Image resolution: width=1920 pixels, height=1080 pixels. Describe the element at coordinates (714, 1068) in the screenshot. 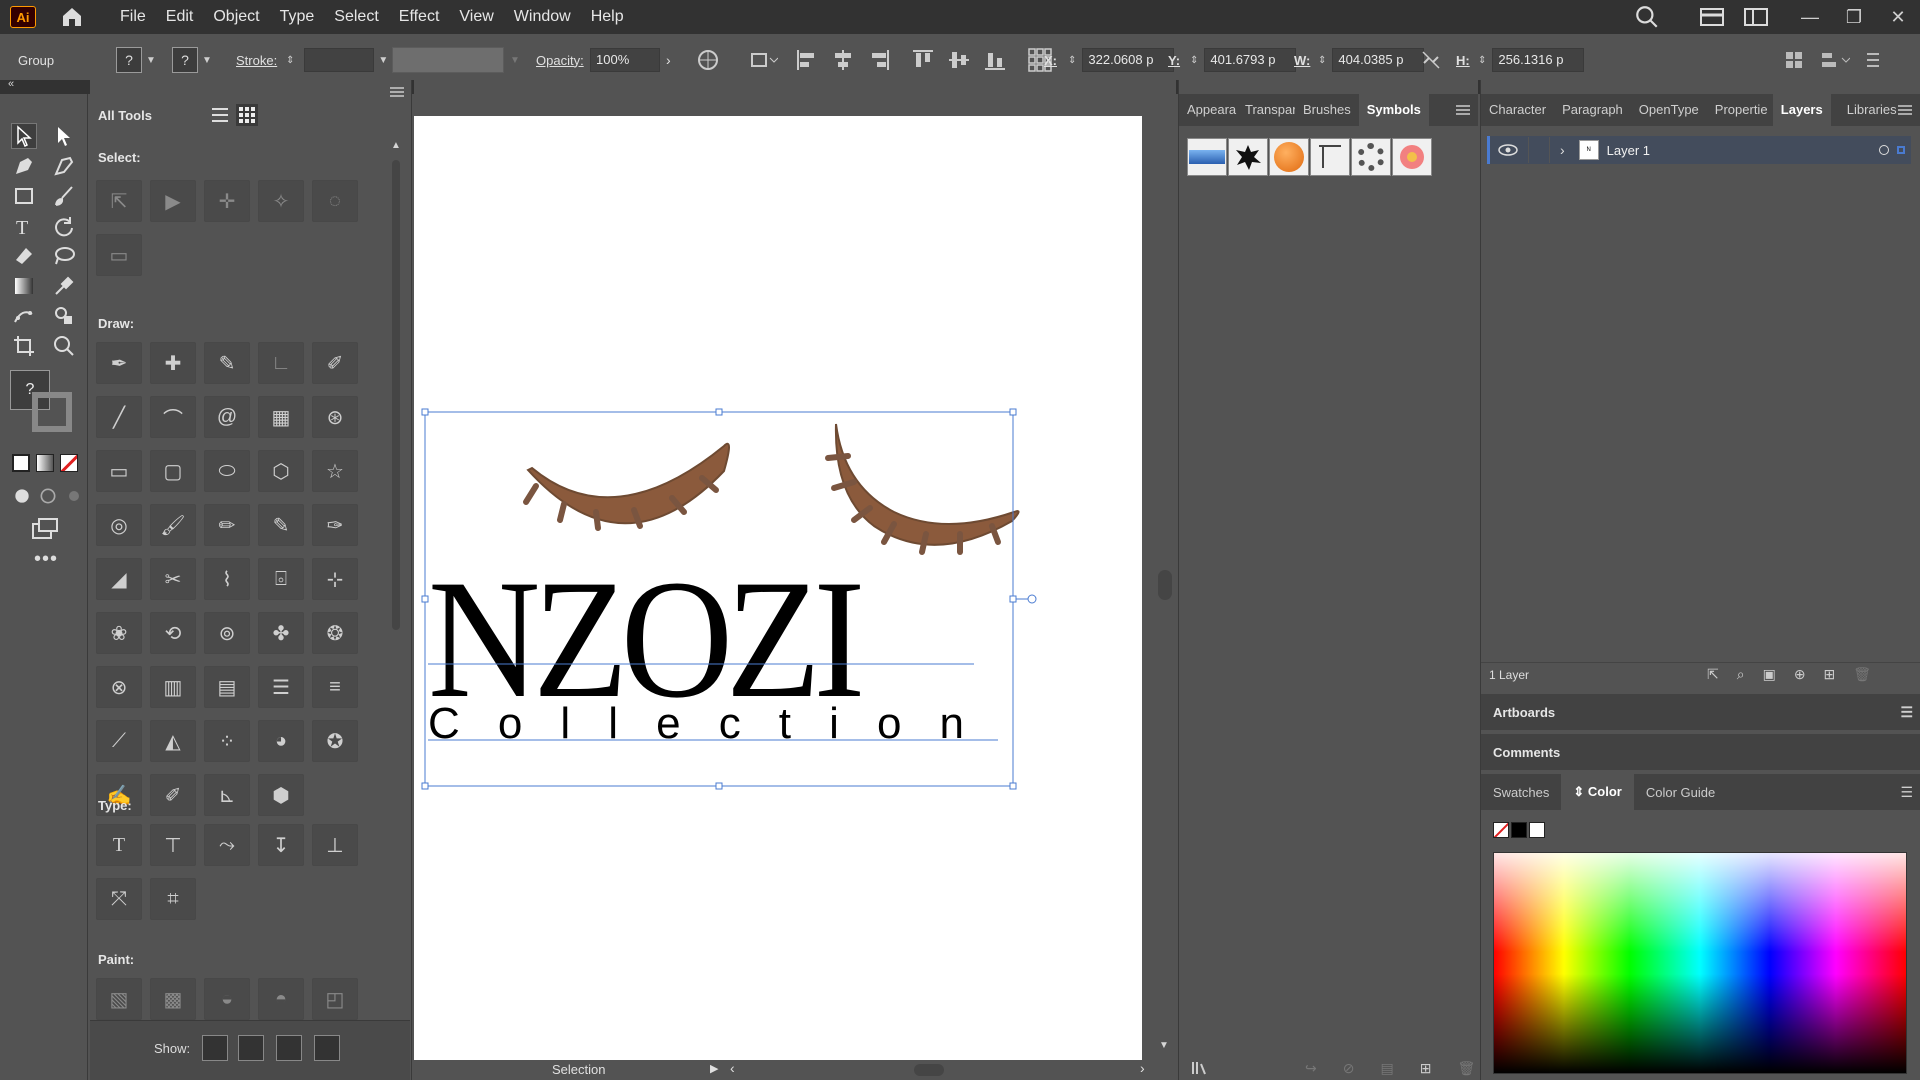

I see `status-play-icon: ▶` at that location.